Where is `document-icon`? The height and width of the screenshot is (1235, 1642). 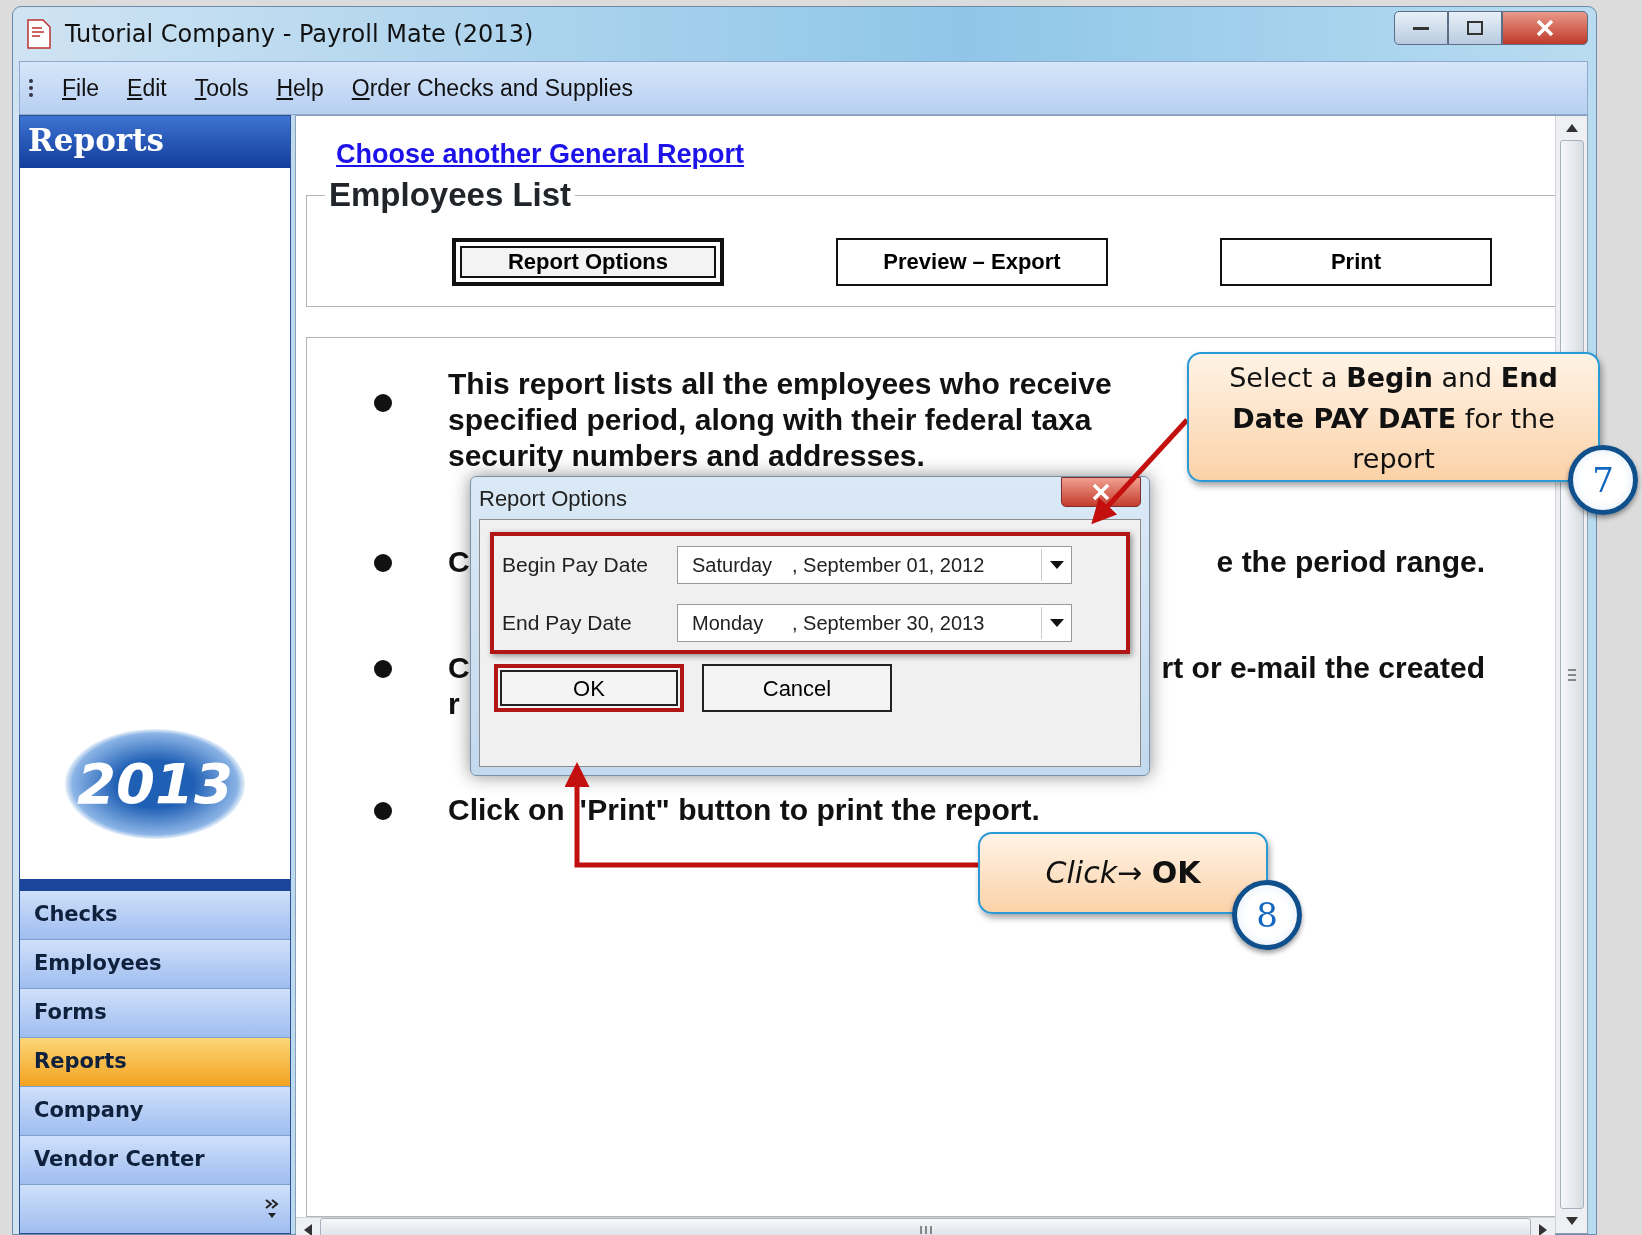 document-icon is located at coordinates (39, 34).